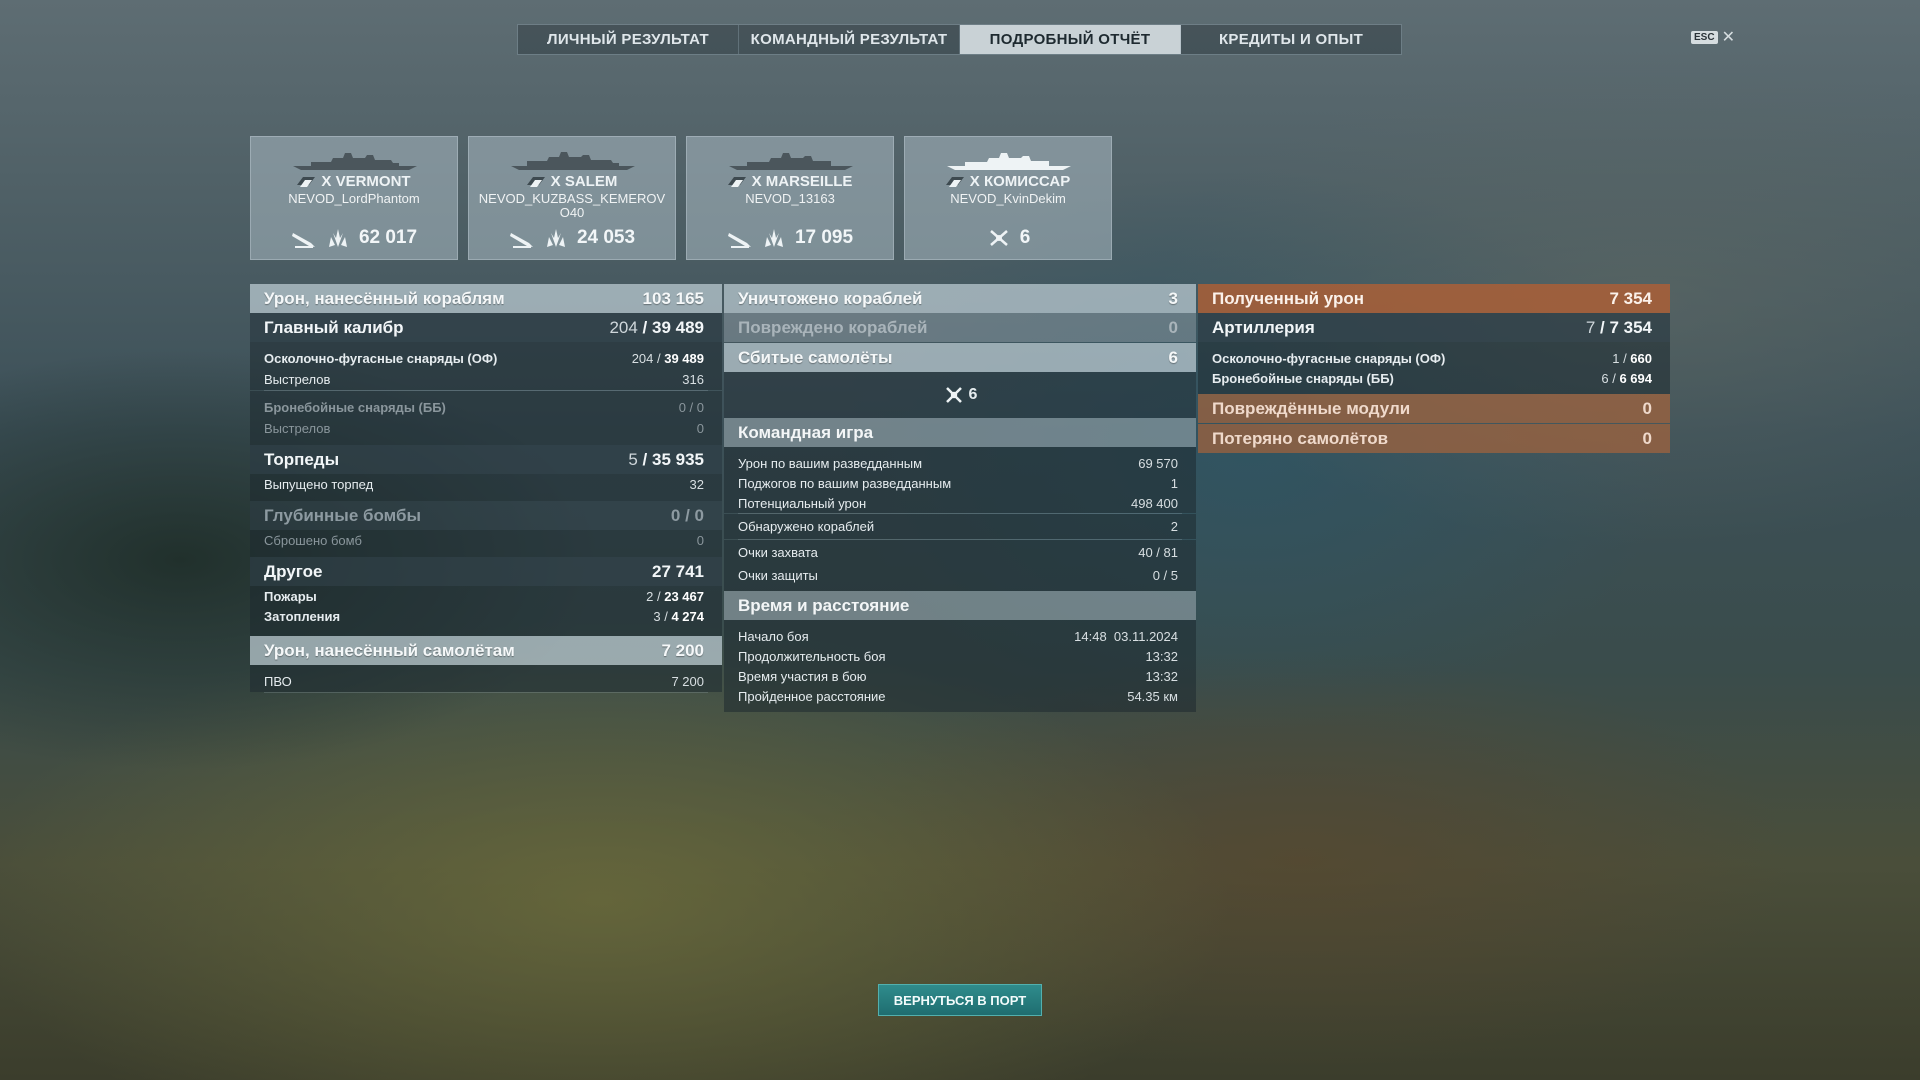 This screenshot has width=1920, height=1080. Describe the element at coordinates (790, 181) in the screenshot. I see `card-title: X MARSEILLE` at that location.